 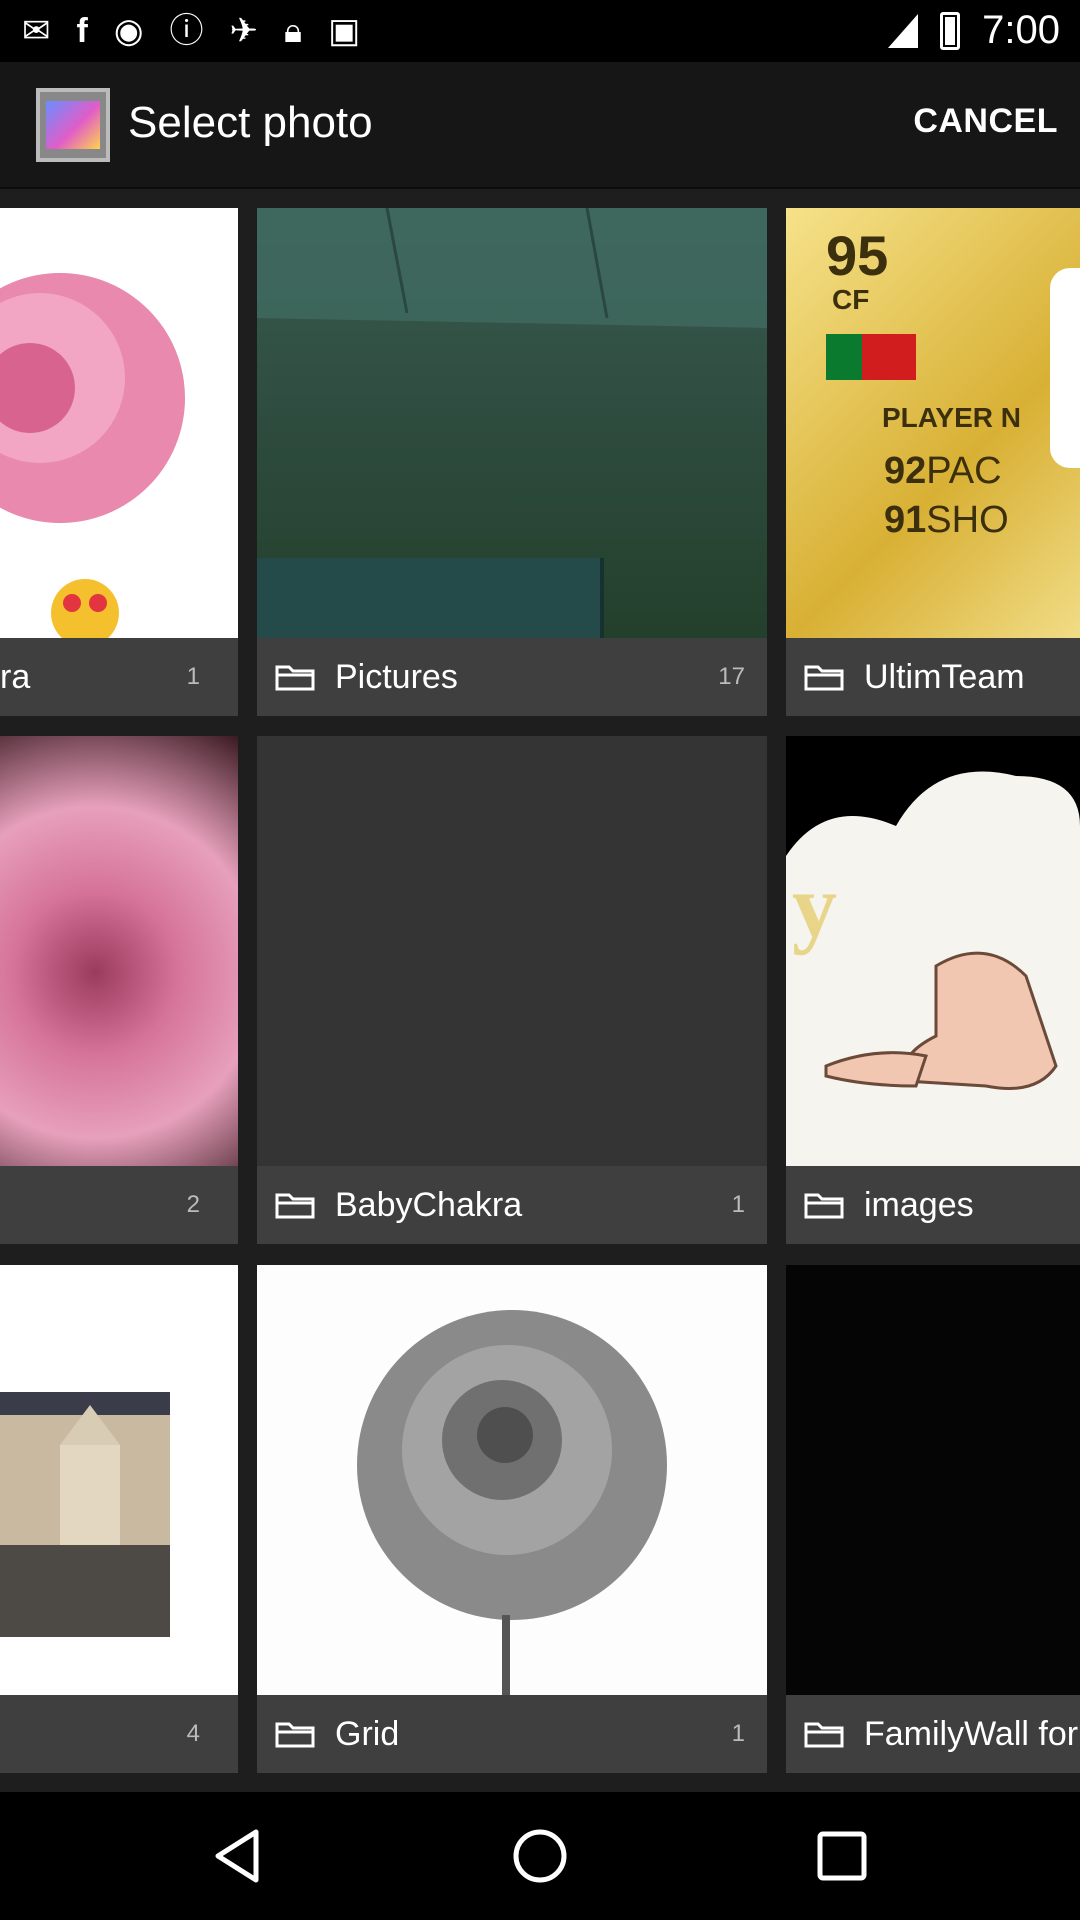 I want to click on folder-name: UltimTeam, so click(x=944, y=676).